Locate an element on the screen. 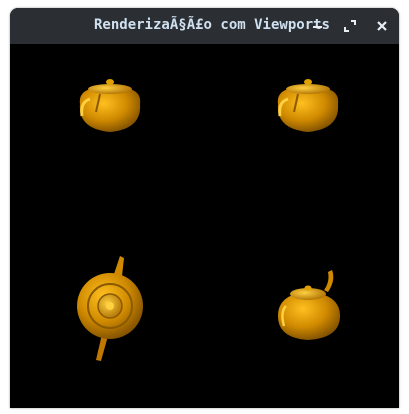 This screenshot has width=409, height=414. close-button is located at coordinates (382, 26).